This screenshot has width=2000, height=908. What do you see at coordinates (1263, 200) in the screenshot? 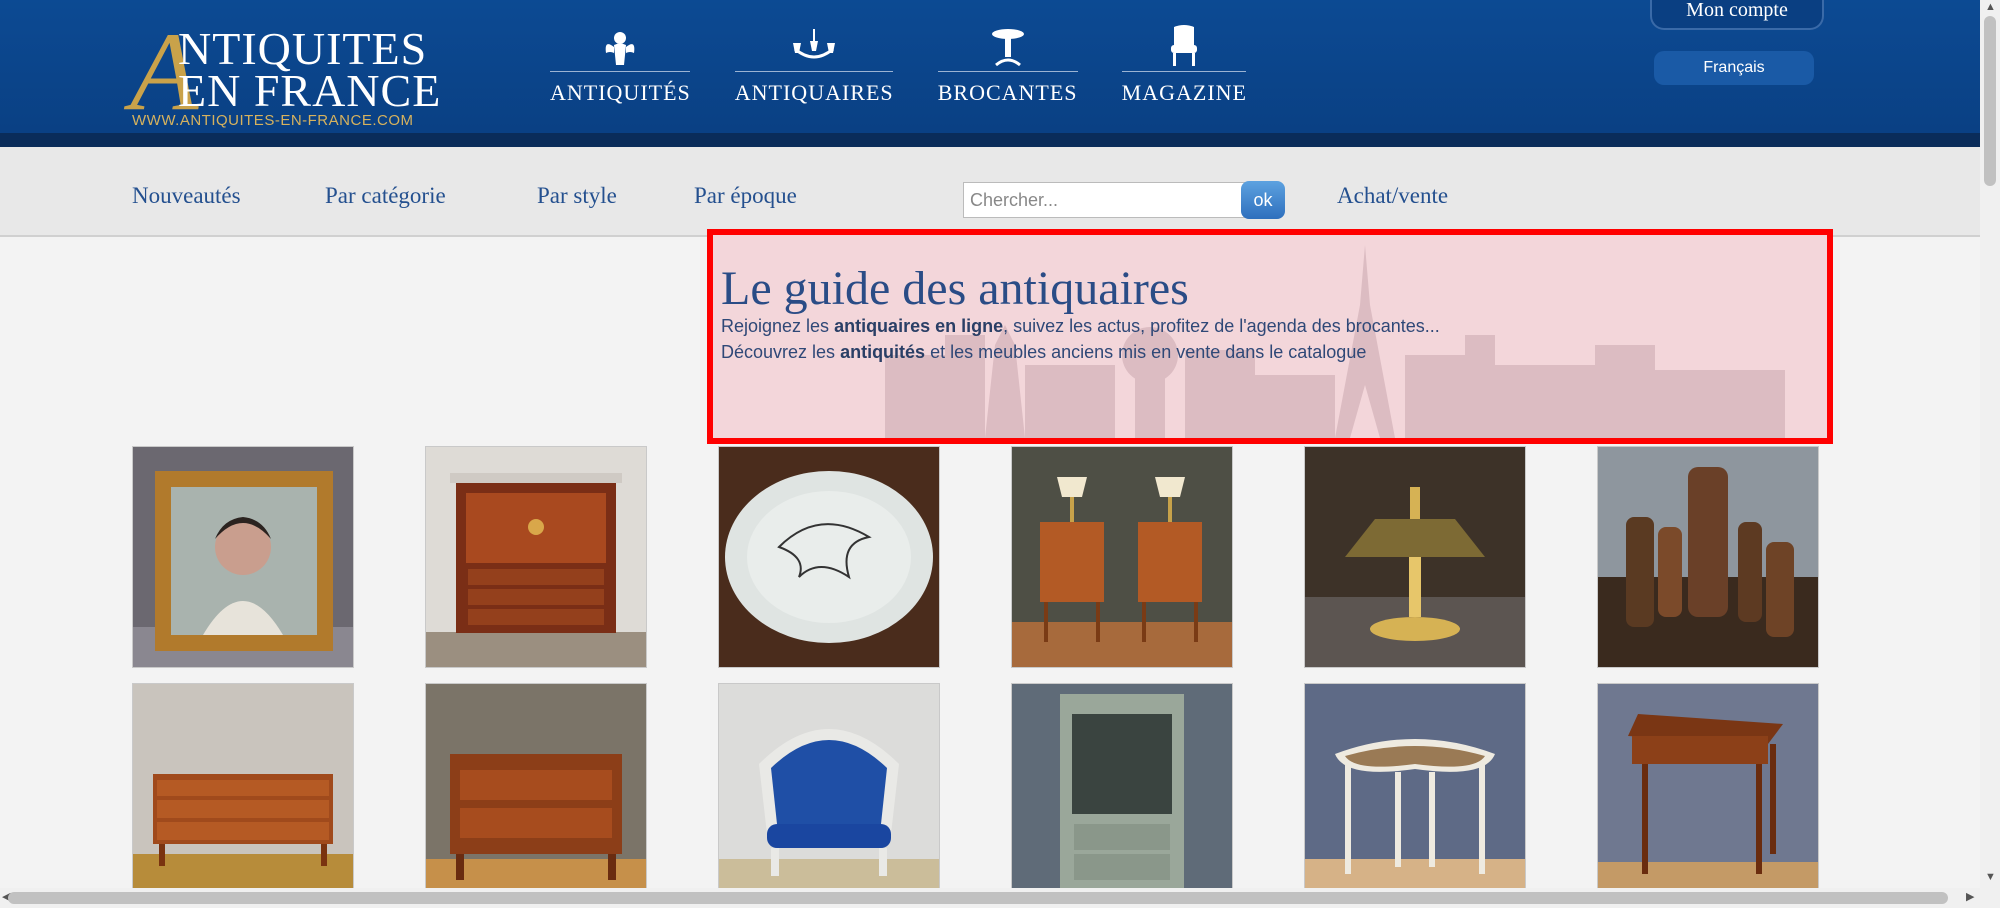
I see `search-button: ok` at bounding box center [1263, 200].